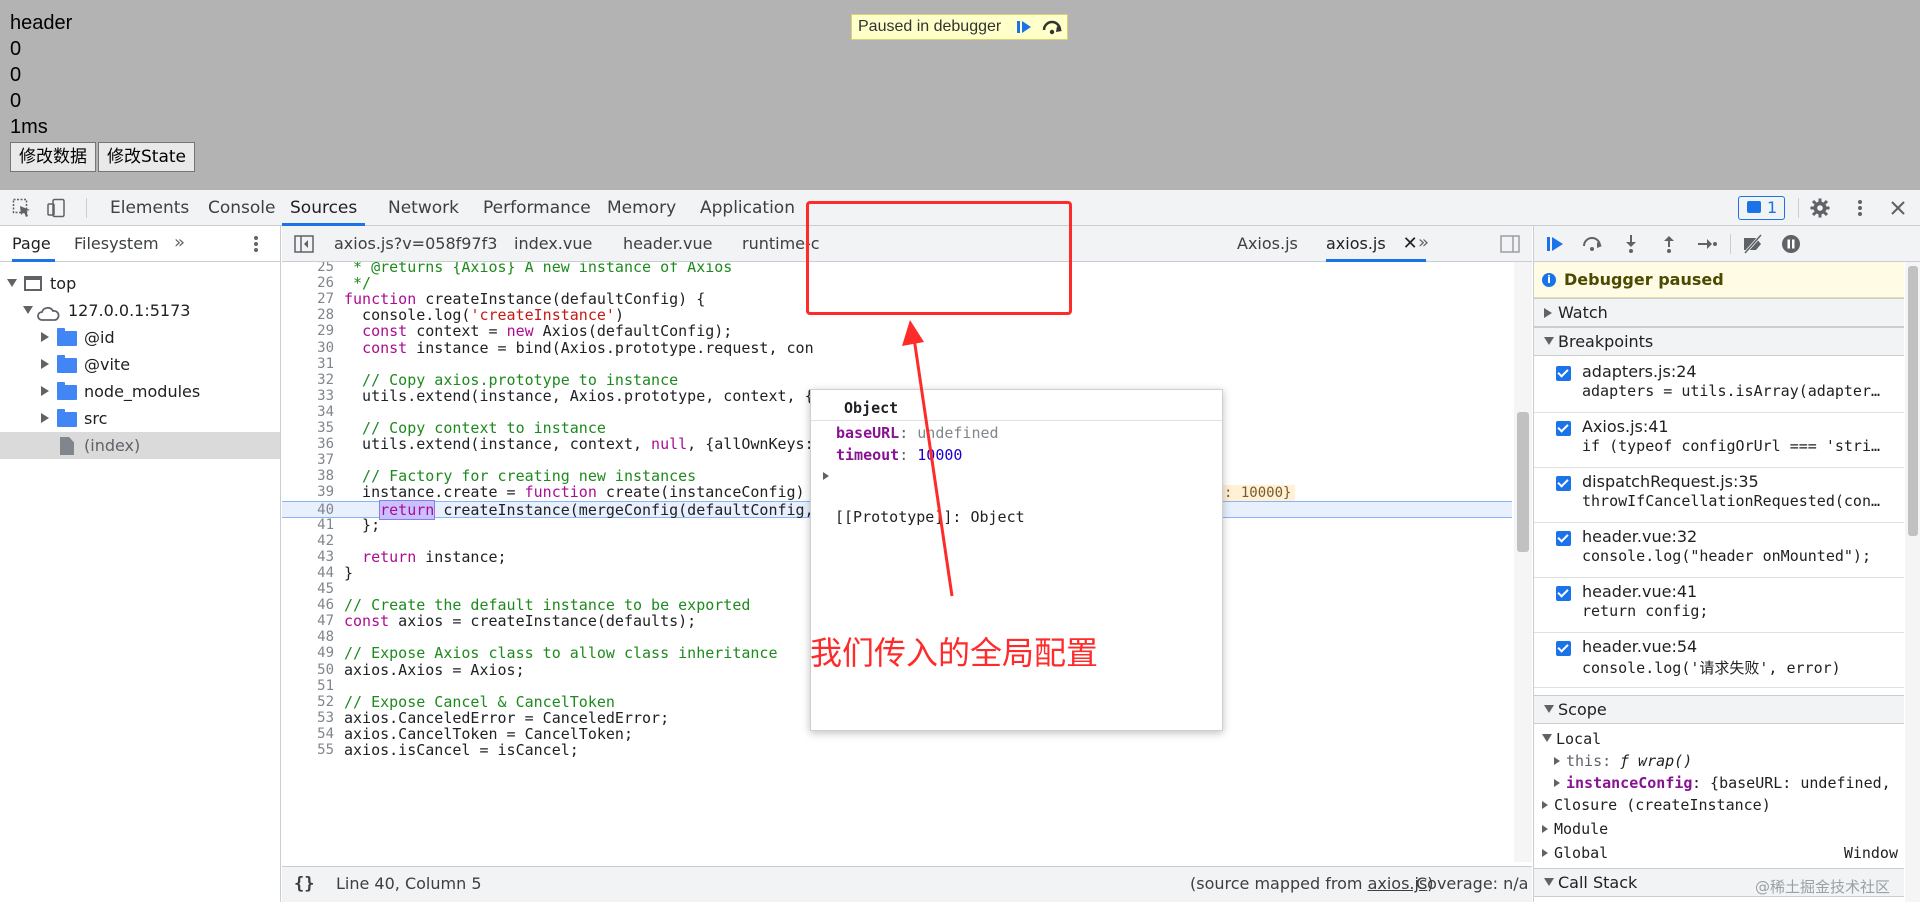 The image size is (1920, 902). I want to click on scope-local: Local, so click(1719, 739).